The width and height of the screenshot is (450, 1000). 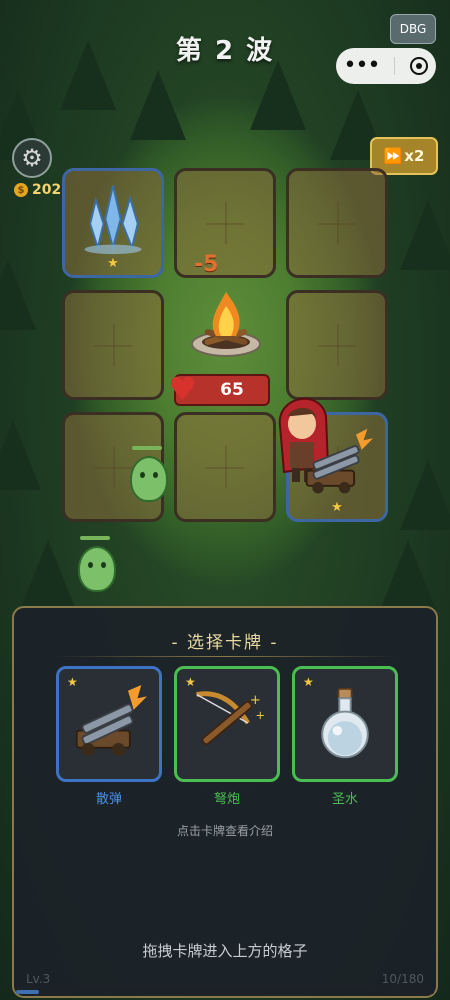 I want to click on coin-counter: $ 202, so click(x=37, y=190).